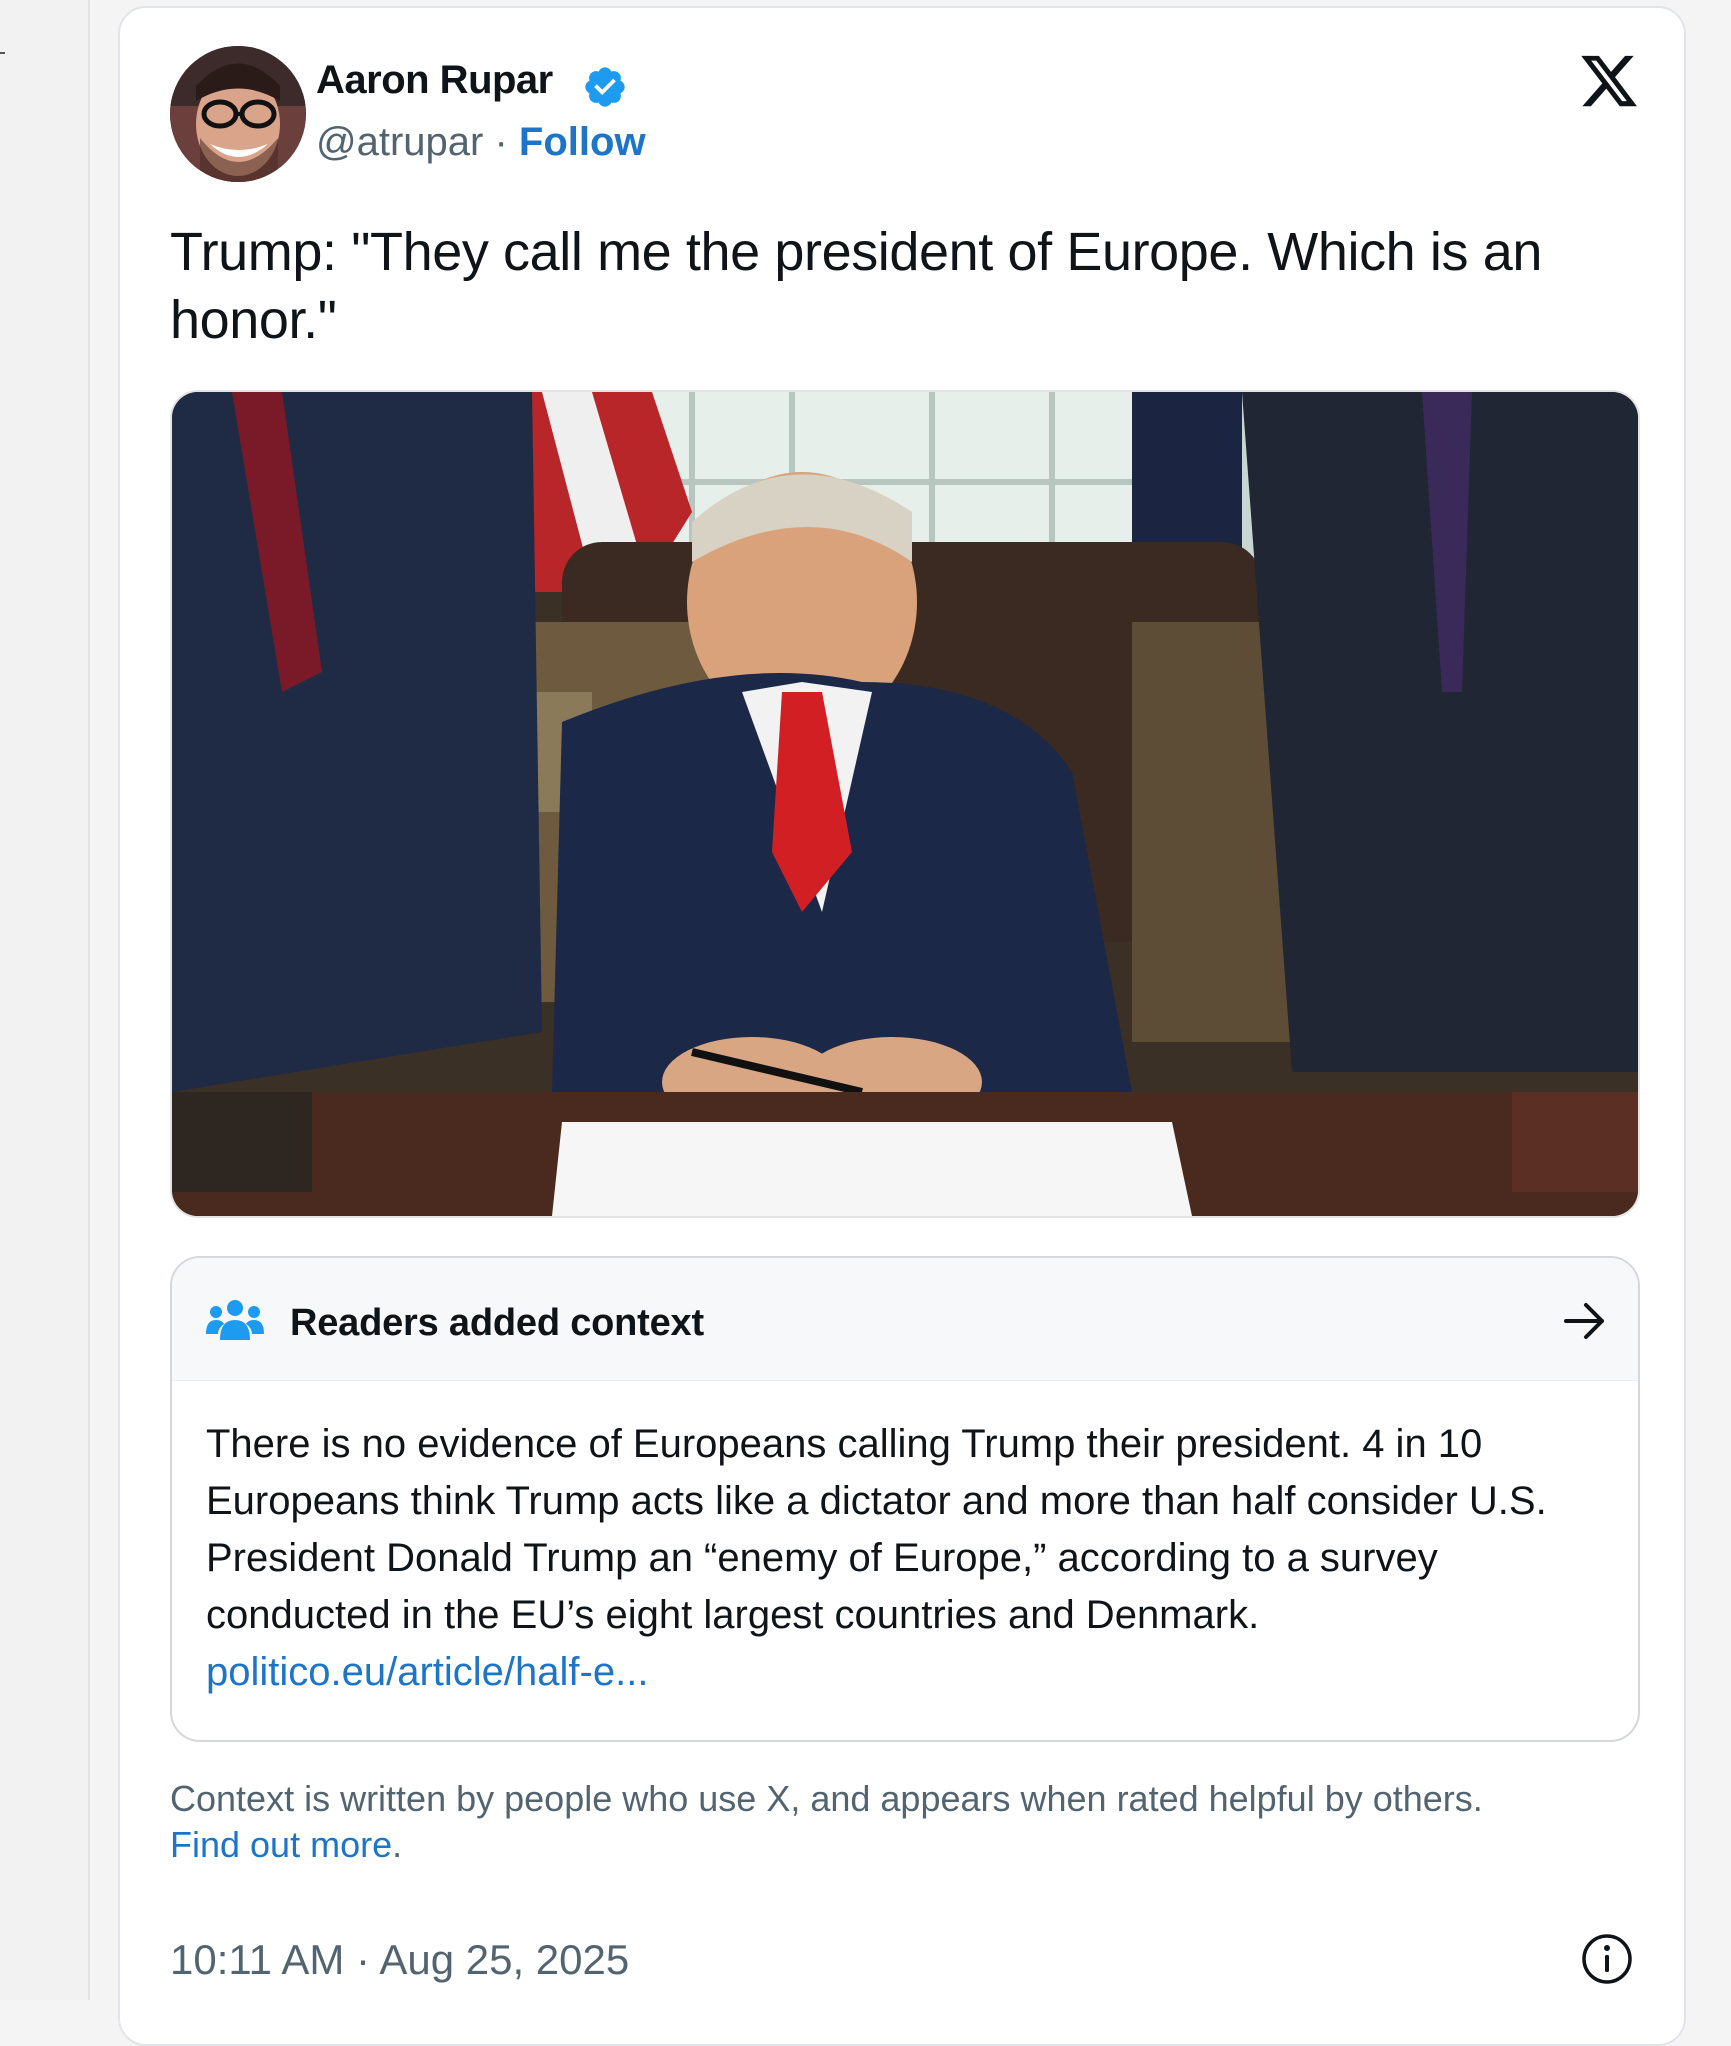 Image resolution: width=1731 pixels, height=2046 pixels. I want to click on author-handle-row: @atrupar · Follow, so click(481, 142).